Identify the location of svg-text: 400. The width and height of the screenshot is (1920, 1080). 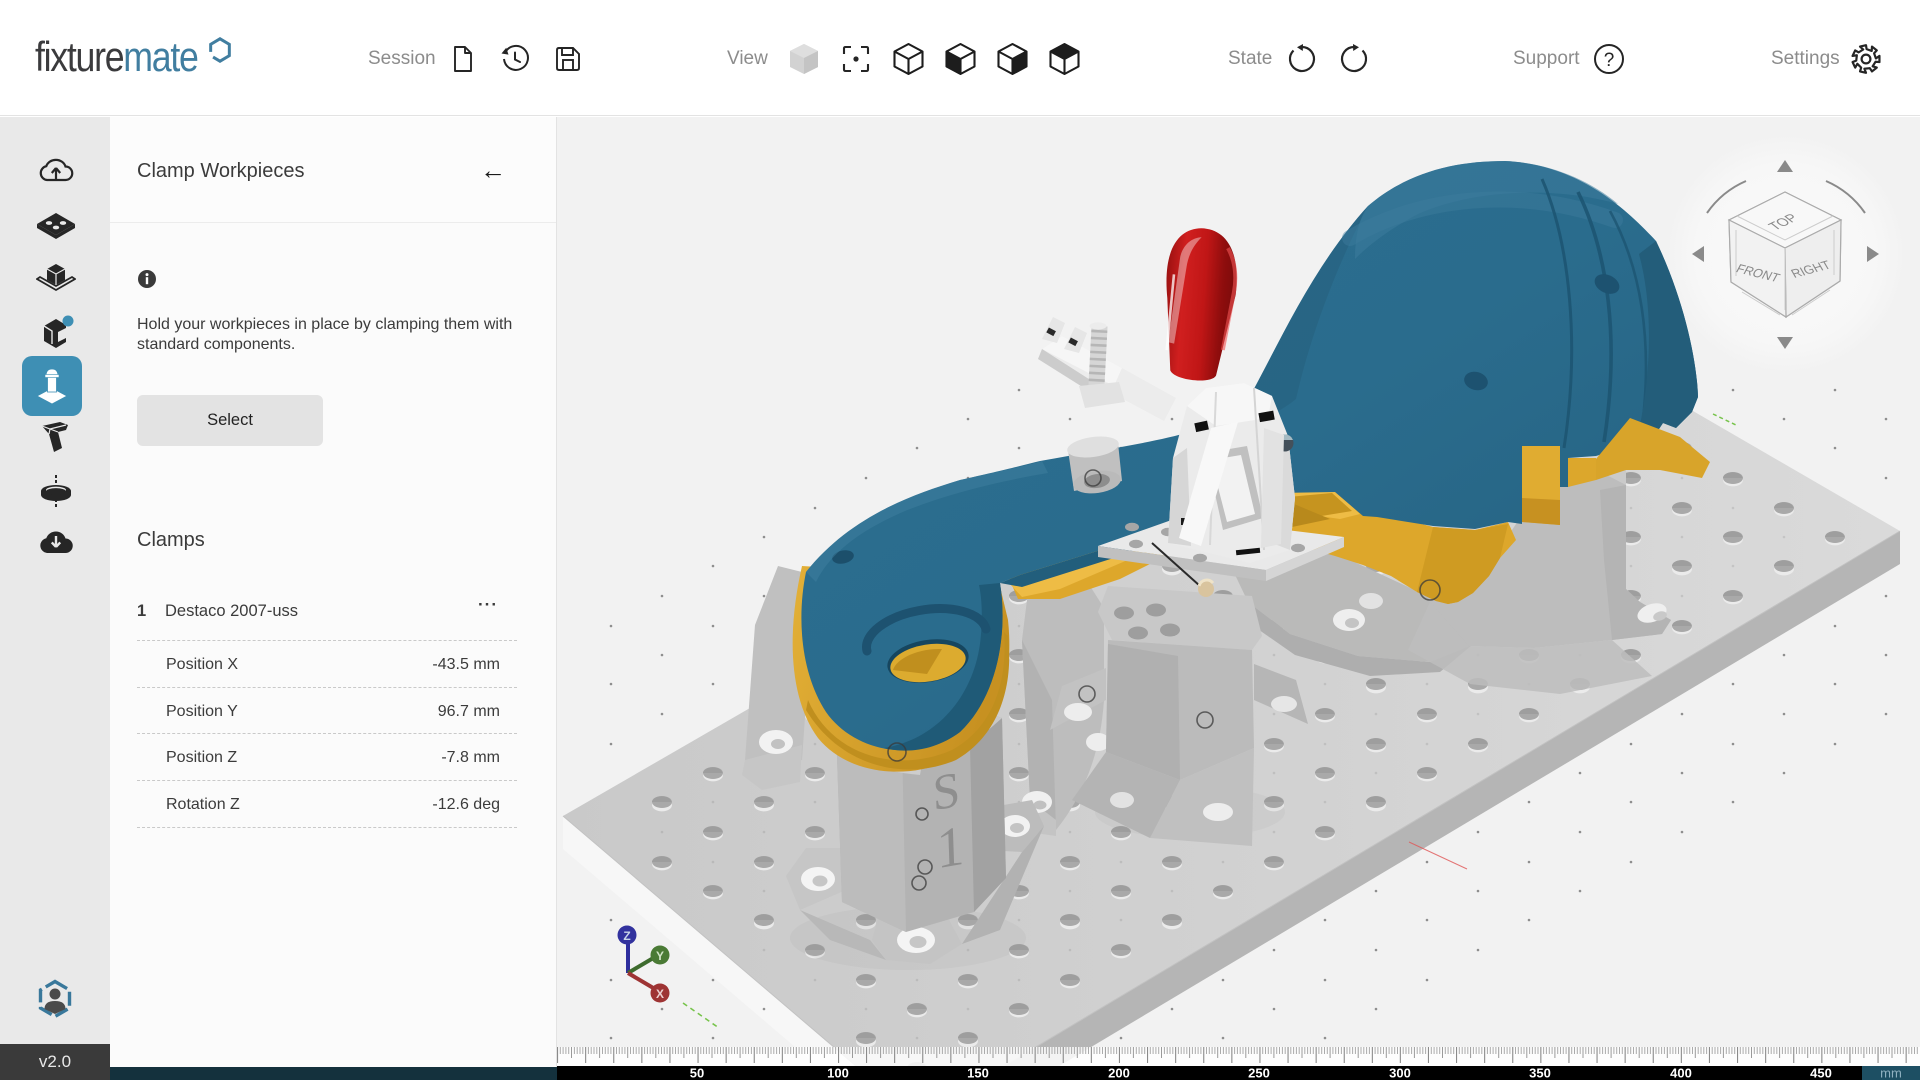
(1681, 1073).